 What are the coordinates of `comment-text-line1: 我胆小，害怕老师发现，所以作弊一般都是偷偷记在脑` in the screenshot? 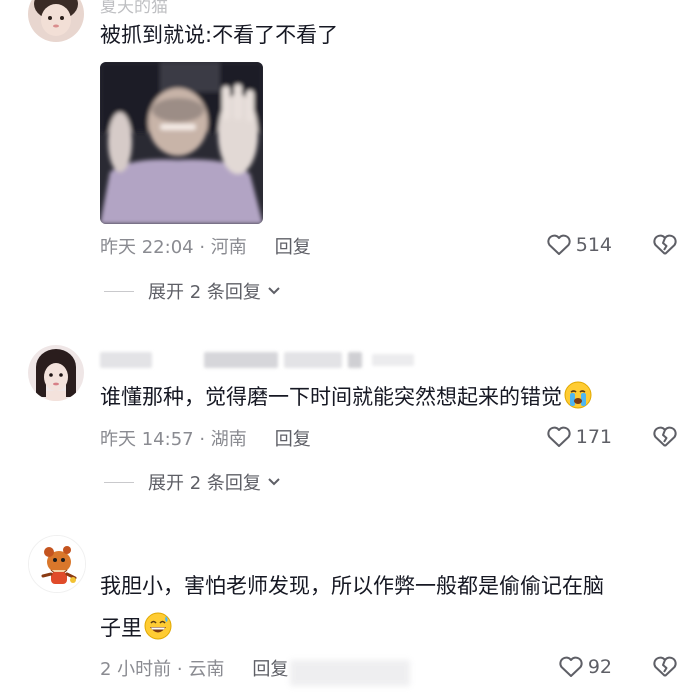 It's located at (352, 586).